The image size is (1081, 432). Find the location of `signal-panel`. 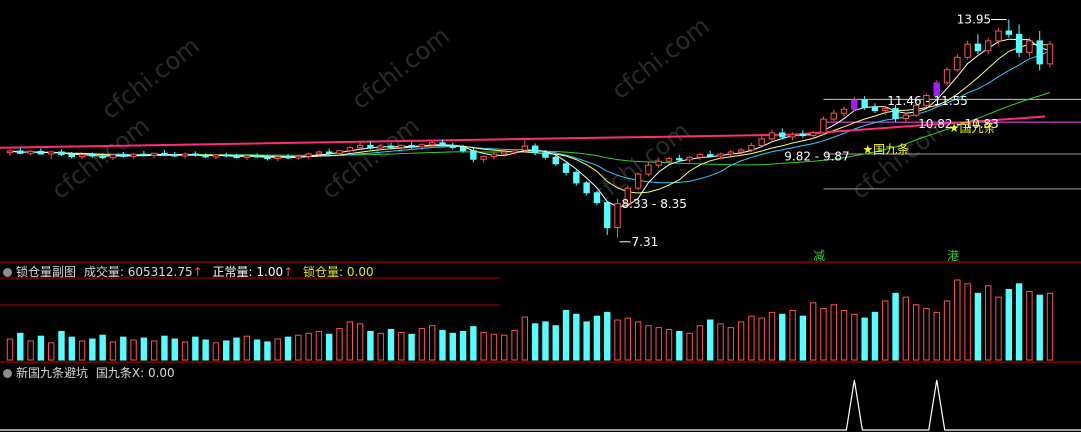

signal-panel is located at coordinates (540, 405).